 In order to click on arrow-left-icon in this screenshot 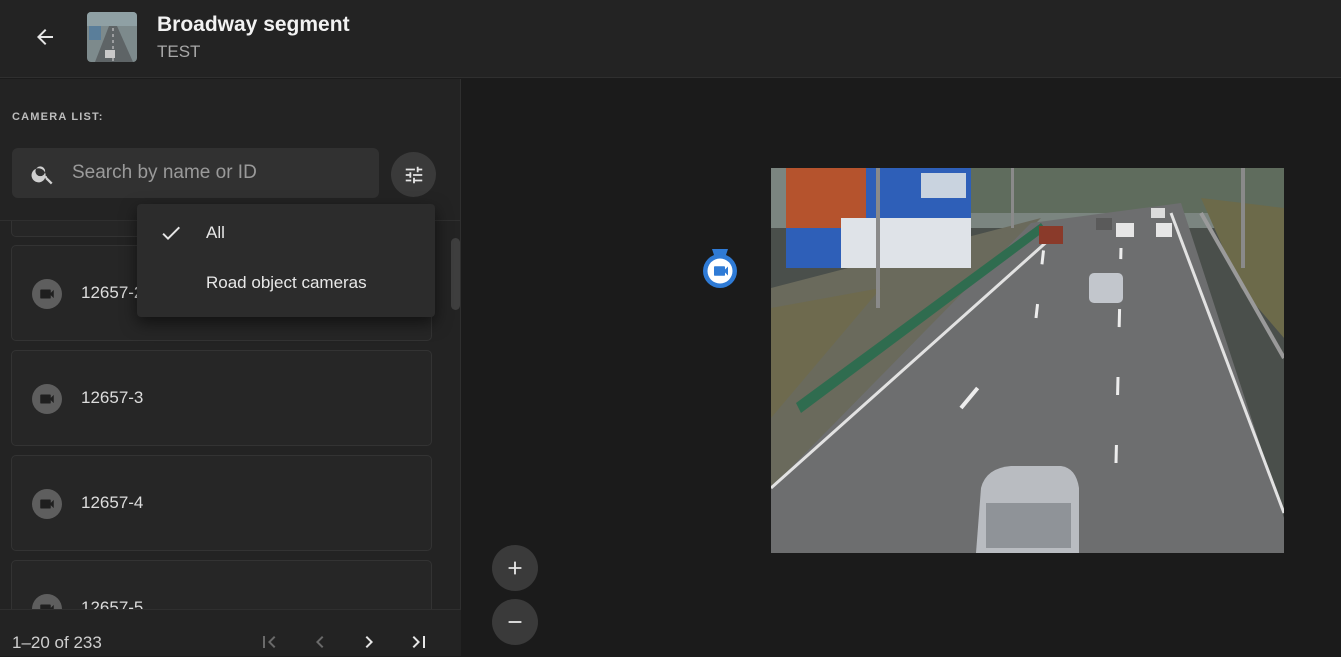, I will do `click(45, 37)`.